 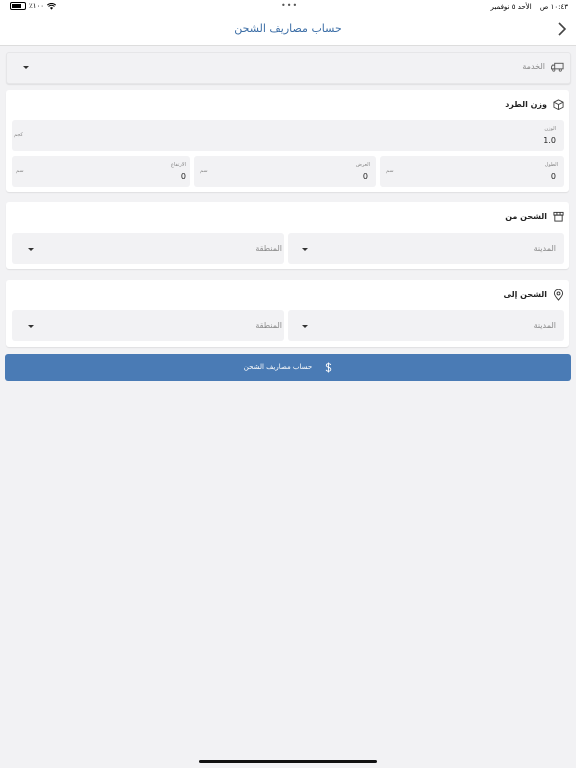 I want to click on ship-from-card: الشحن من المدينة المنطقة, so click(x=287, y=235).